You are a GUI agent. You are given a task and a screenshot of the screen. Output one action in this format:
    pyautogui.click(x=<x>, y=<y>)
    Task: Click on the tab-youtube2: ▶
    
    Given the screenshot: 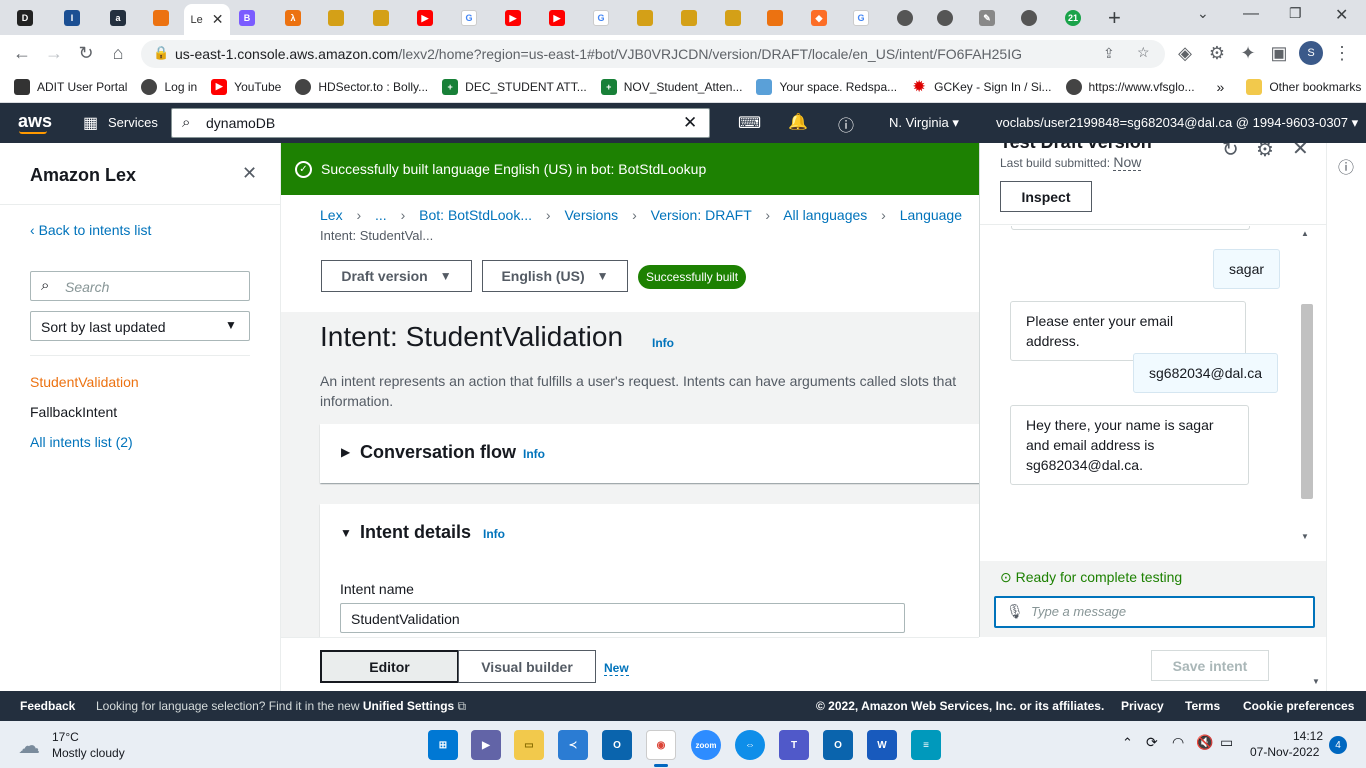 What is the action you would take?
    pyautogui.click(x=513, y=18)
    